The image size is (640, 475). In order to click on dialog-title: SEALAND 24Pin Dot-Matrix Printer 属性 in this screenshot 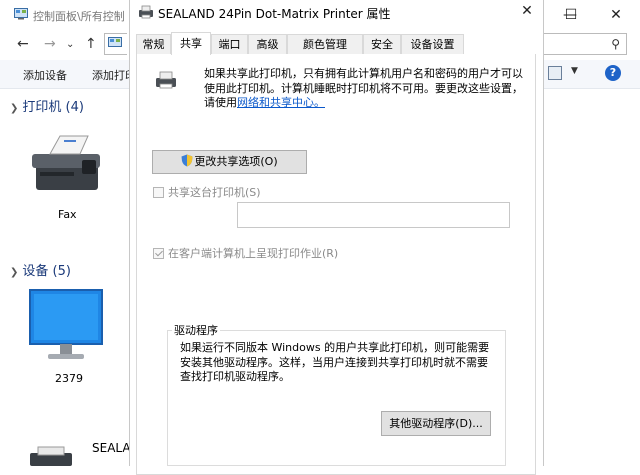, I will do `click(274, 14)`.